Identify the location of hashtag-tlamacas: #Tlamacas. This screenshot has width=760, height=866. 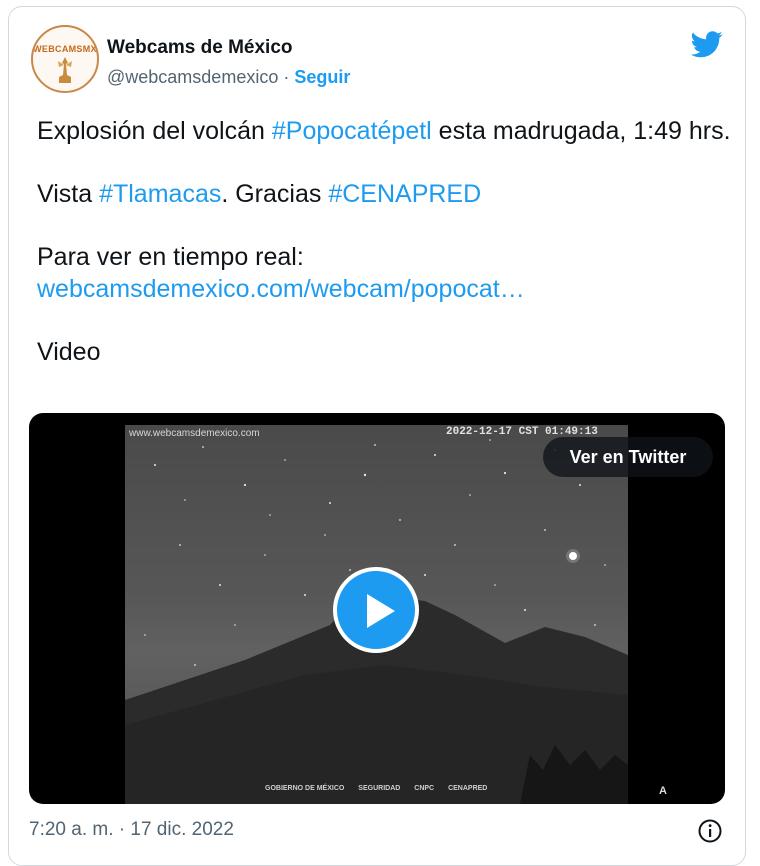
(160, 194).